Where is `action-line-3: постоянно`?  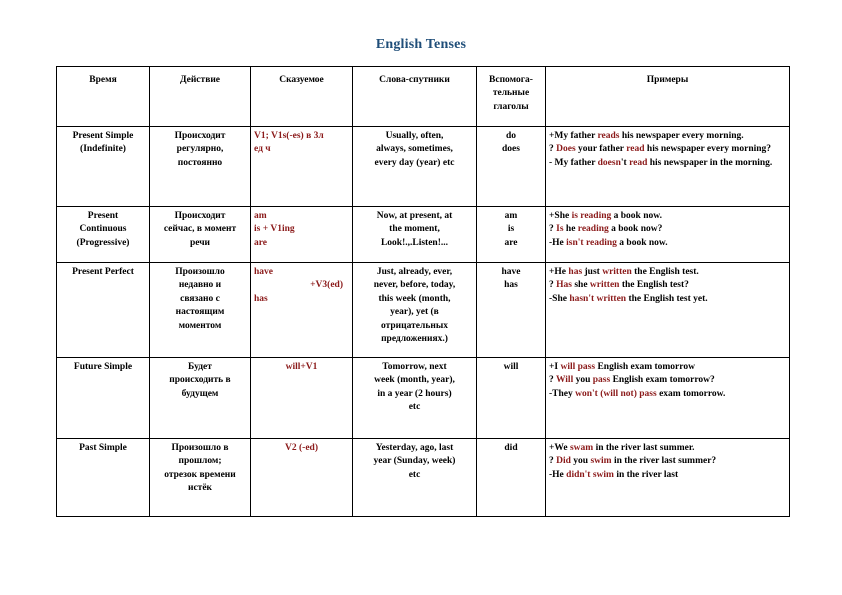 action-line-3: постоянно is located at coordinates (200, 162).